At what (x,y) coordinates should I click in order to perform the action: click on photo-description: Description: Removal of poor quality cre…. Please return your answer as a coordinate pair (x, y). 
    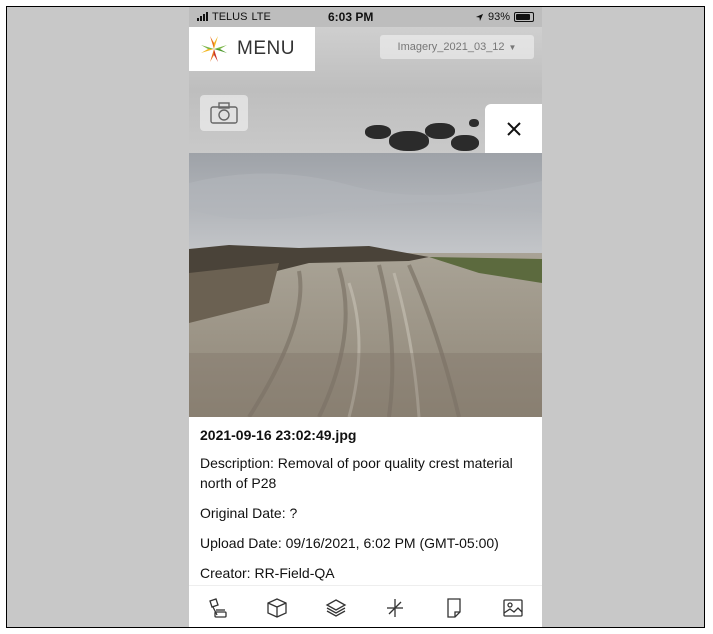
    Looking at the image, I should click on (356, 473).